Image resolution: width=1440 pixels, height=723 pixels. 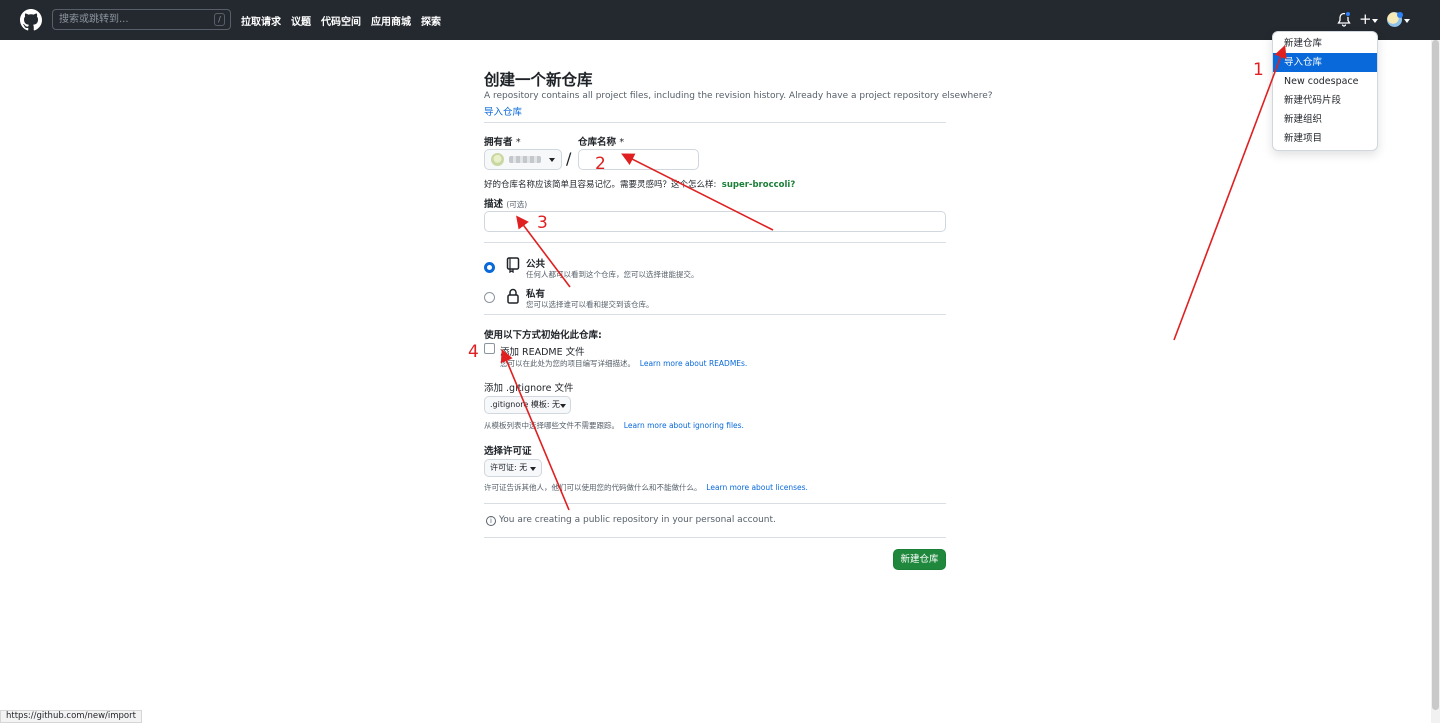 I want to click on status-url: https://github.com/new/import, so click(x=71, y=716).